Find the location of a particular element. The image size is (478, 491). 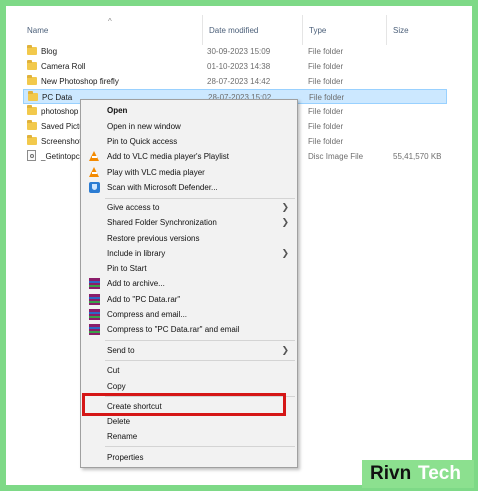

column-name: Name is located at coordinates (114, 30).